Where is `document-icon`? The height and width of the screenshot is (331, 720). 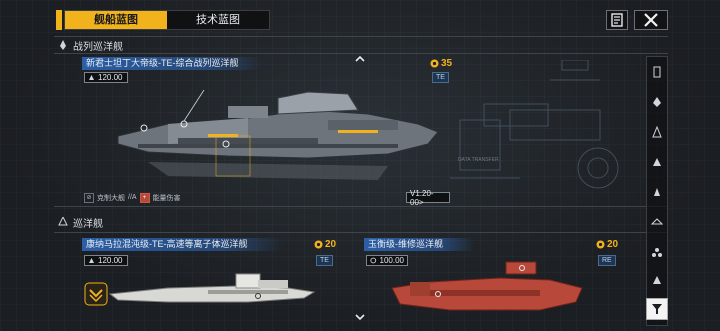
document-icon is located at coordinates (617, 20).